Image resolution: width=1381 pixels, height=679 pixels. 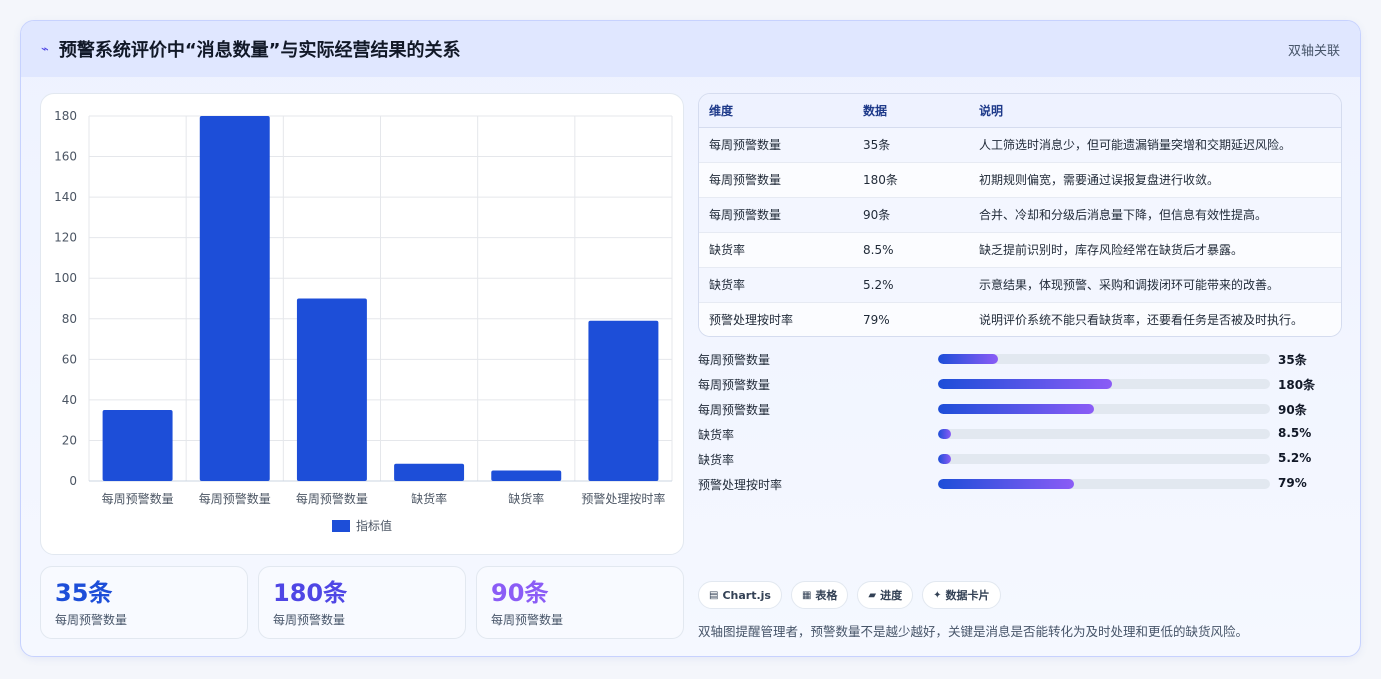 I want to click on y-tick-label: 80, so click(x=69, y=319).